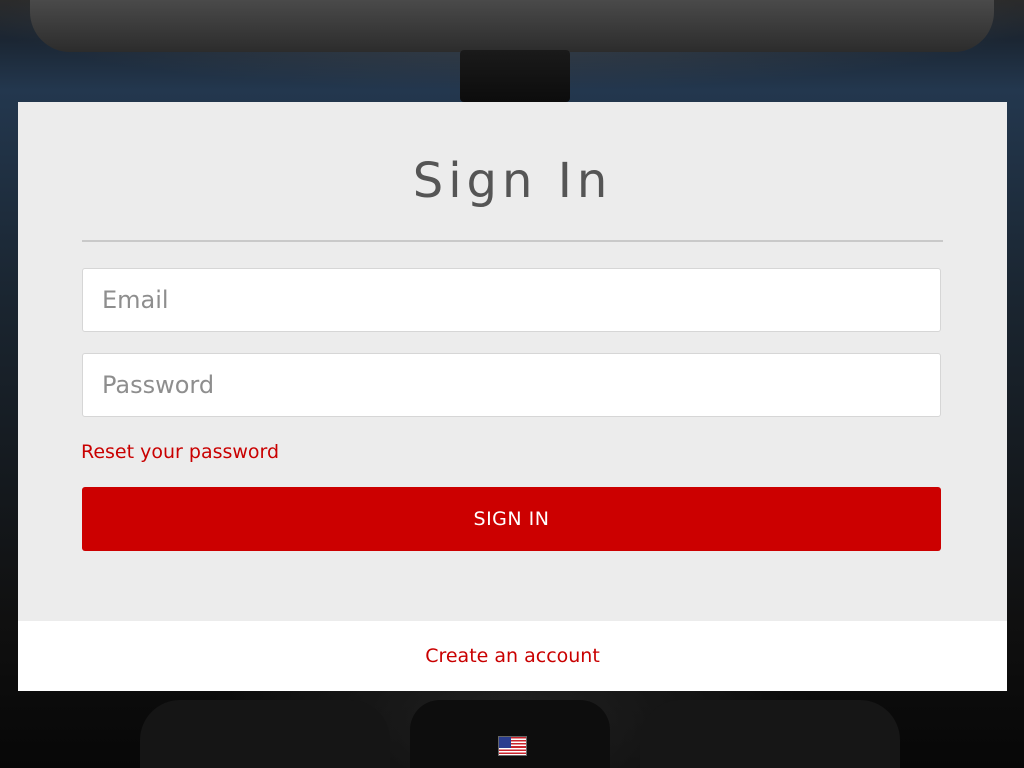 This screenshot has height=768, width=1024. I want to click on page-title: Sign In, so click(512, 181).